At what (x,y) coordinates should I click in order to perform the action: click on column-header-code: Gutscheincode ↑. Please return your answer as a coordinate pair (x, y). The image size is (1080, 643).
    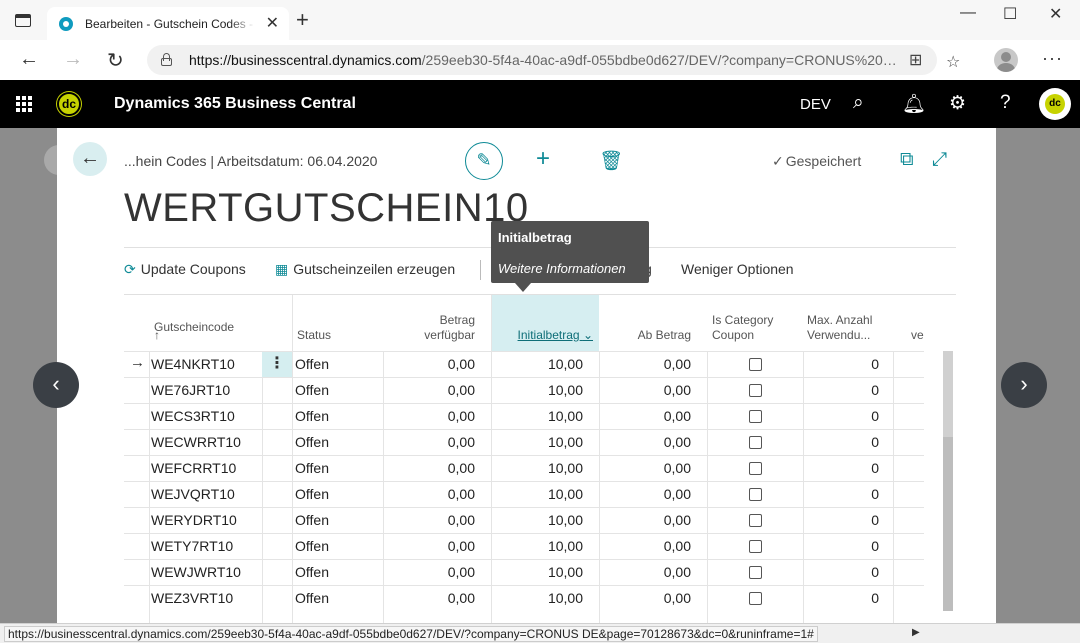
    Looking at the image, I should click on (209, 323).